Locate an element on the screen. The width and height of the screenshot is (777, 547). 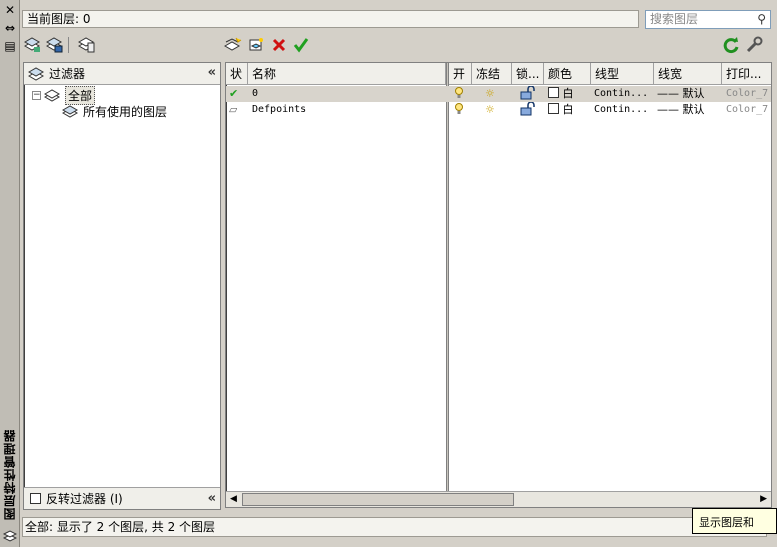
refresh-icon is located at coordinates (731, 45).